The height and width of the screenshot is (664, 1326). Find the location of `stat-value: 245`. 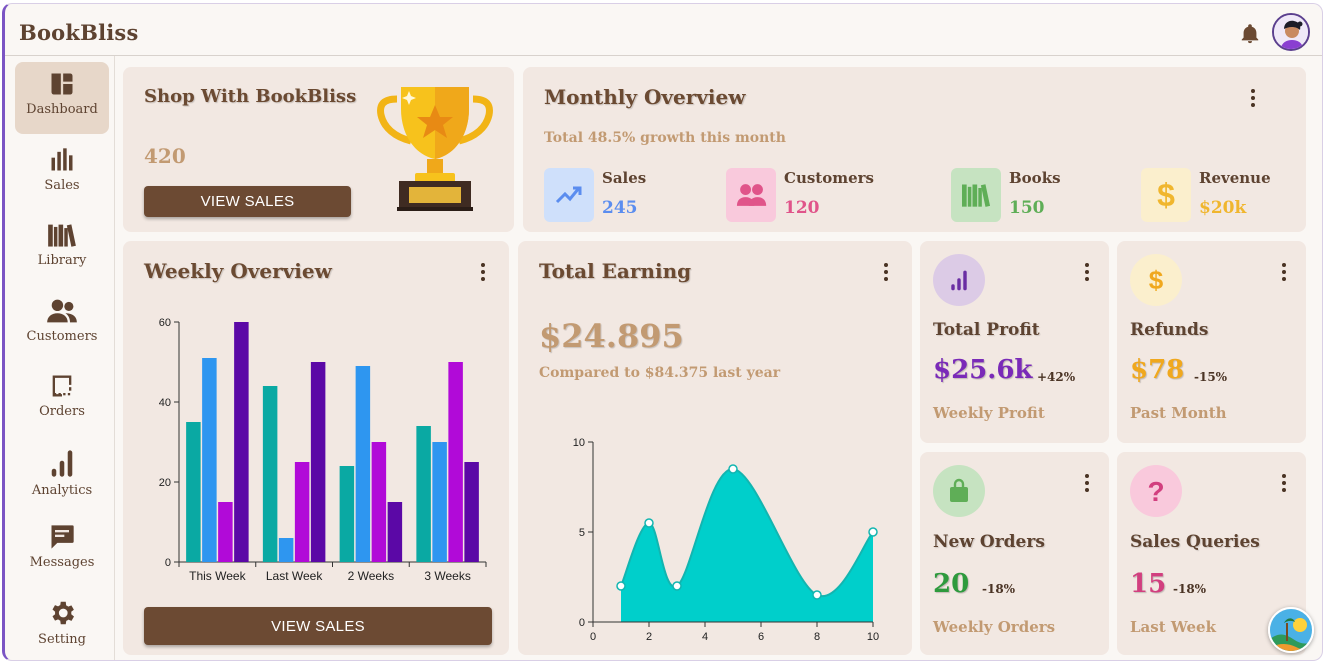

stat-value: 245 is located at coordinates (620, 208).